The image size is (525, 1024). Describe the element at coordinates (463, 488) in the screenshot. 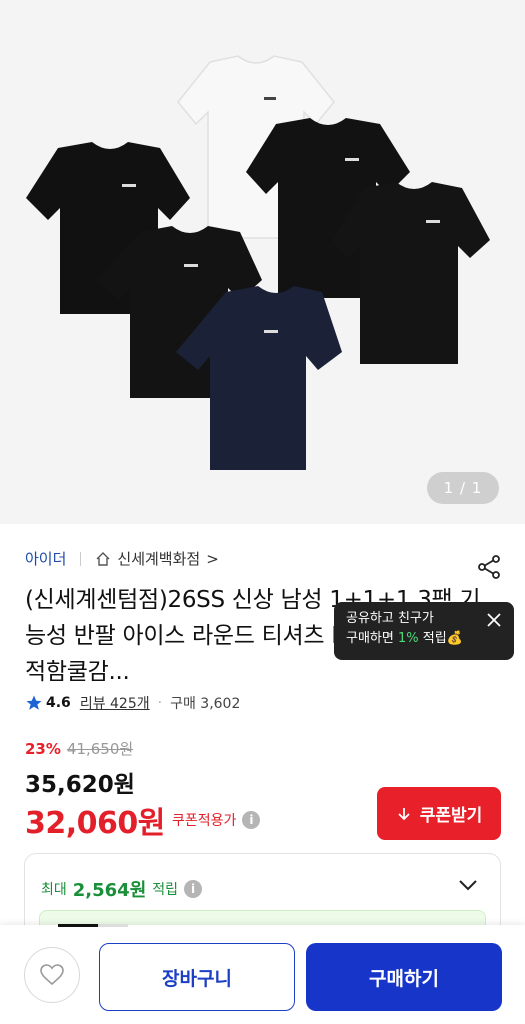

I see `image-counter: 1 / 1` at that location.